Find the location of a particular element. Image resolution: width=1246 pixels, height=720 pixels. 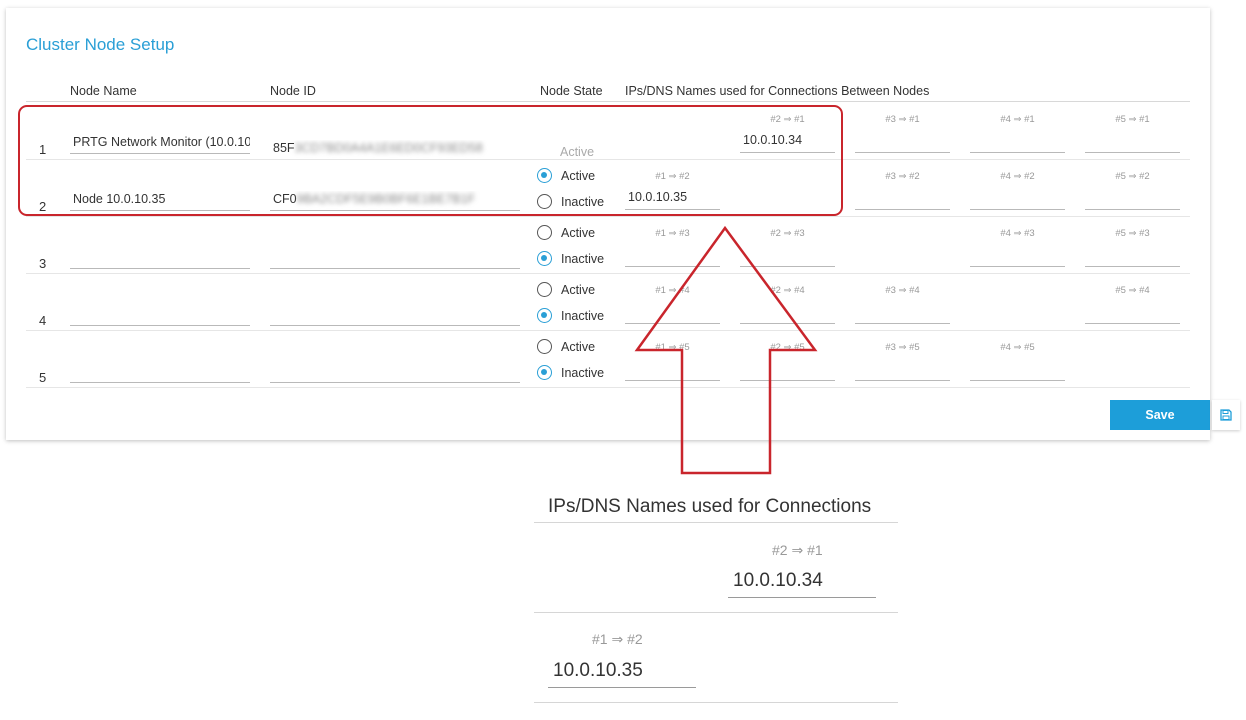

zoom-input-1-2: 10.0.10.35 is located at coordinates (622, 674).